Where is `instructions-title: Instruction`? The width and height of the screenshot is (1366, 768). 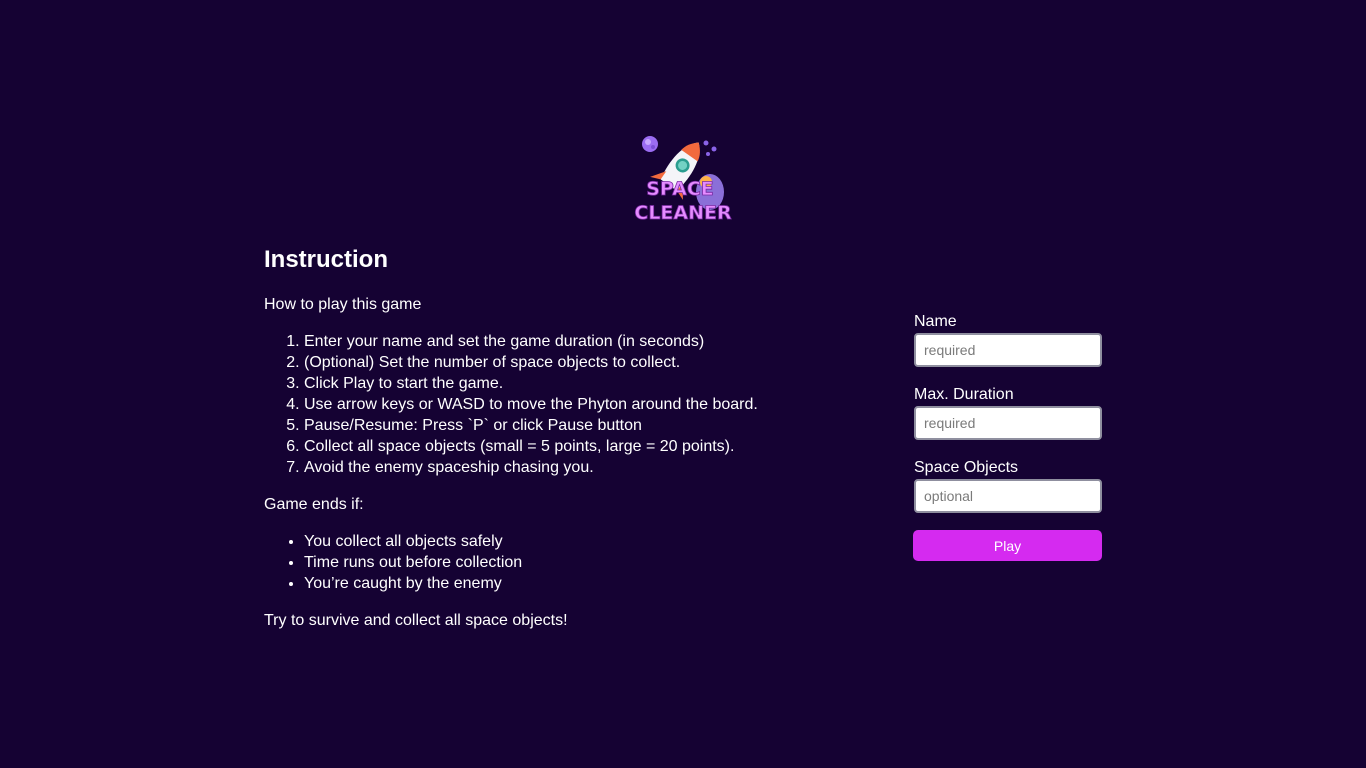 instructions-title: Instruction is located at coordinates (326, 259).